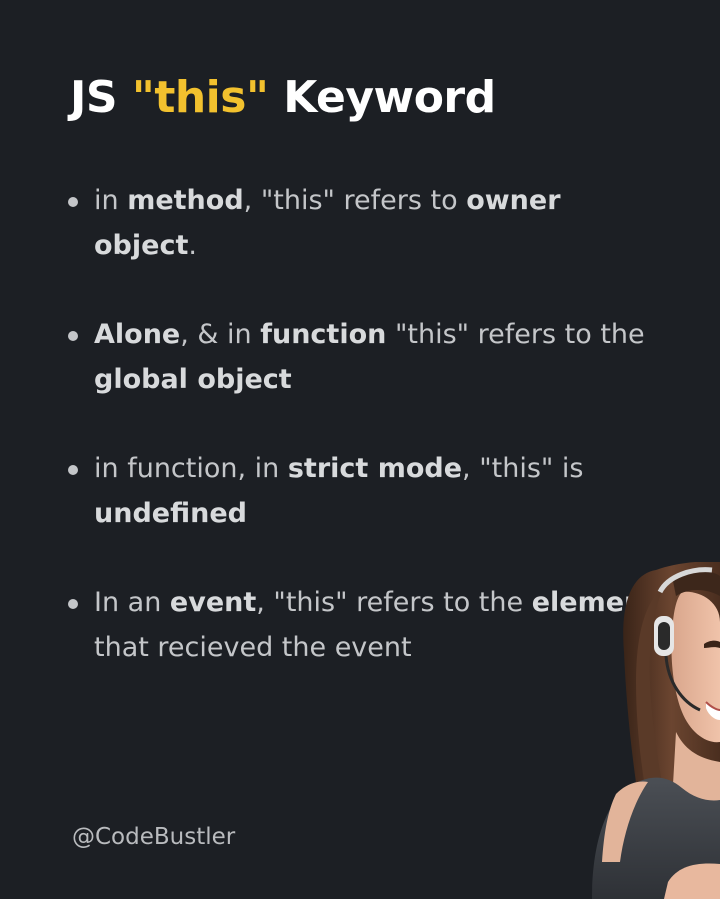 The width and height of the screenshot is (720, 899). I want to click on woman-with-headset-photo, so click(656, 730).